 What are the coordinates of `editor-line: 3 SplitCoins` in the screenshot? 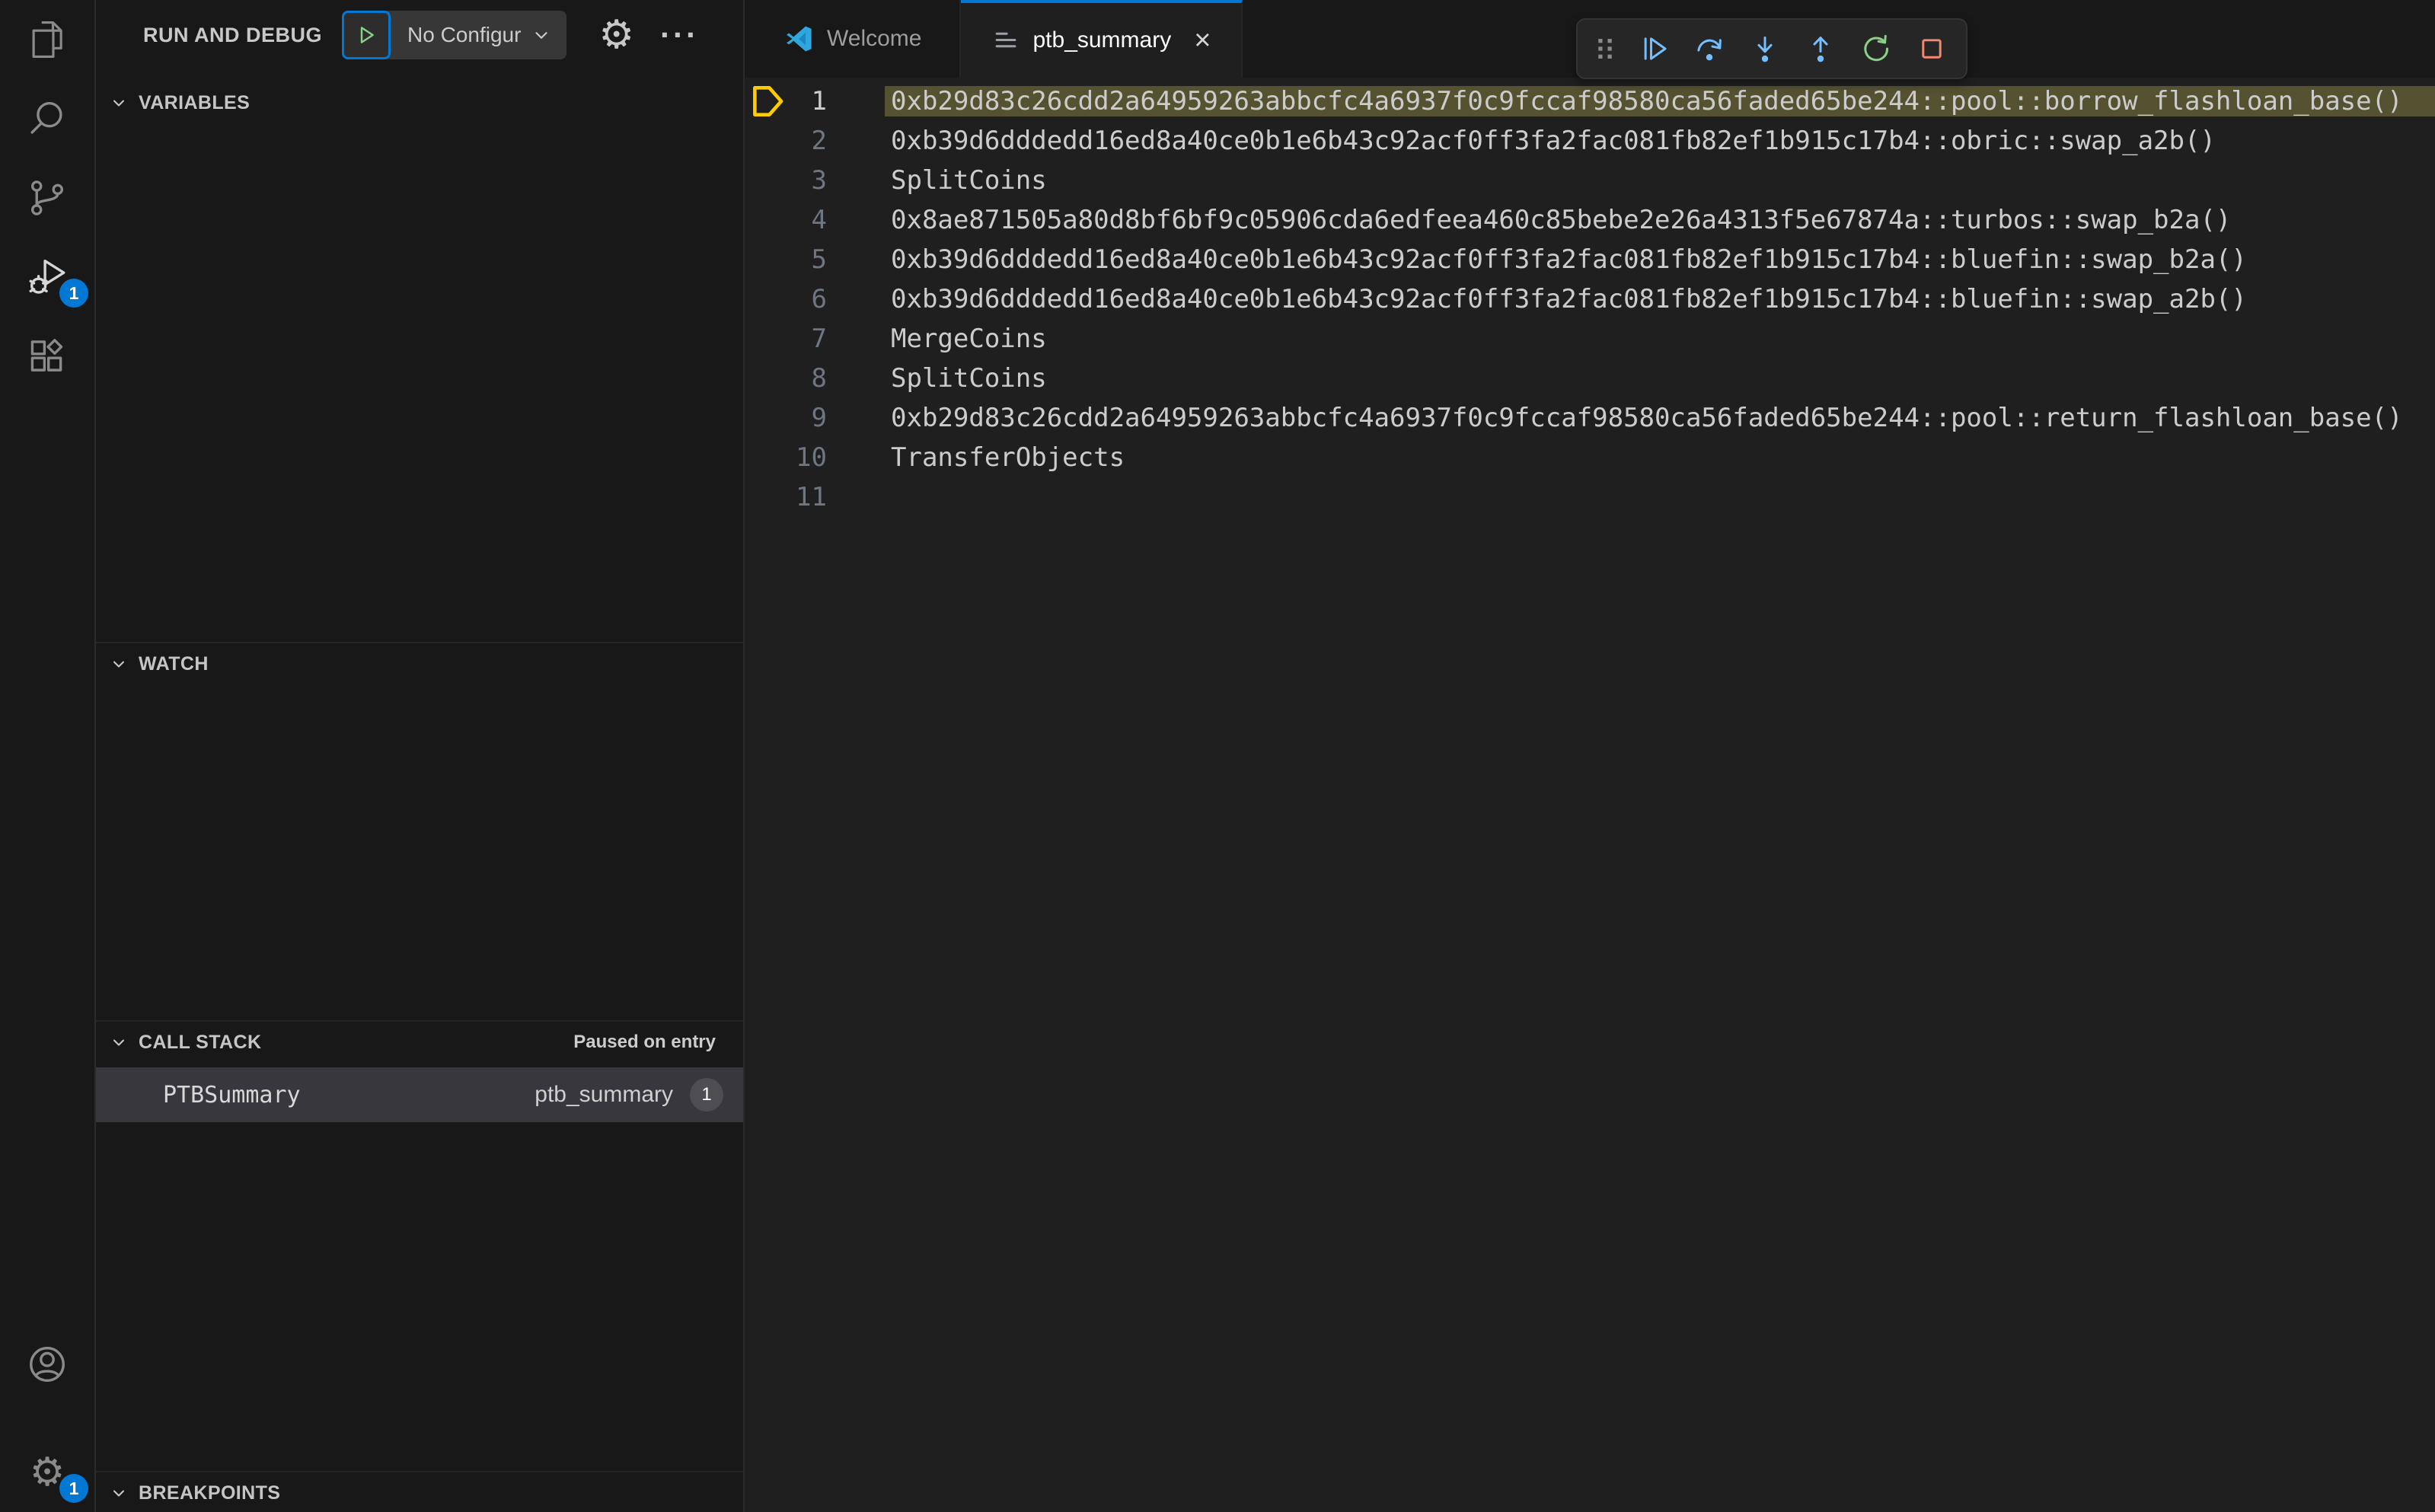 It's located at (1590, 180).